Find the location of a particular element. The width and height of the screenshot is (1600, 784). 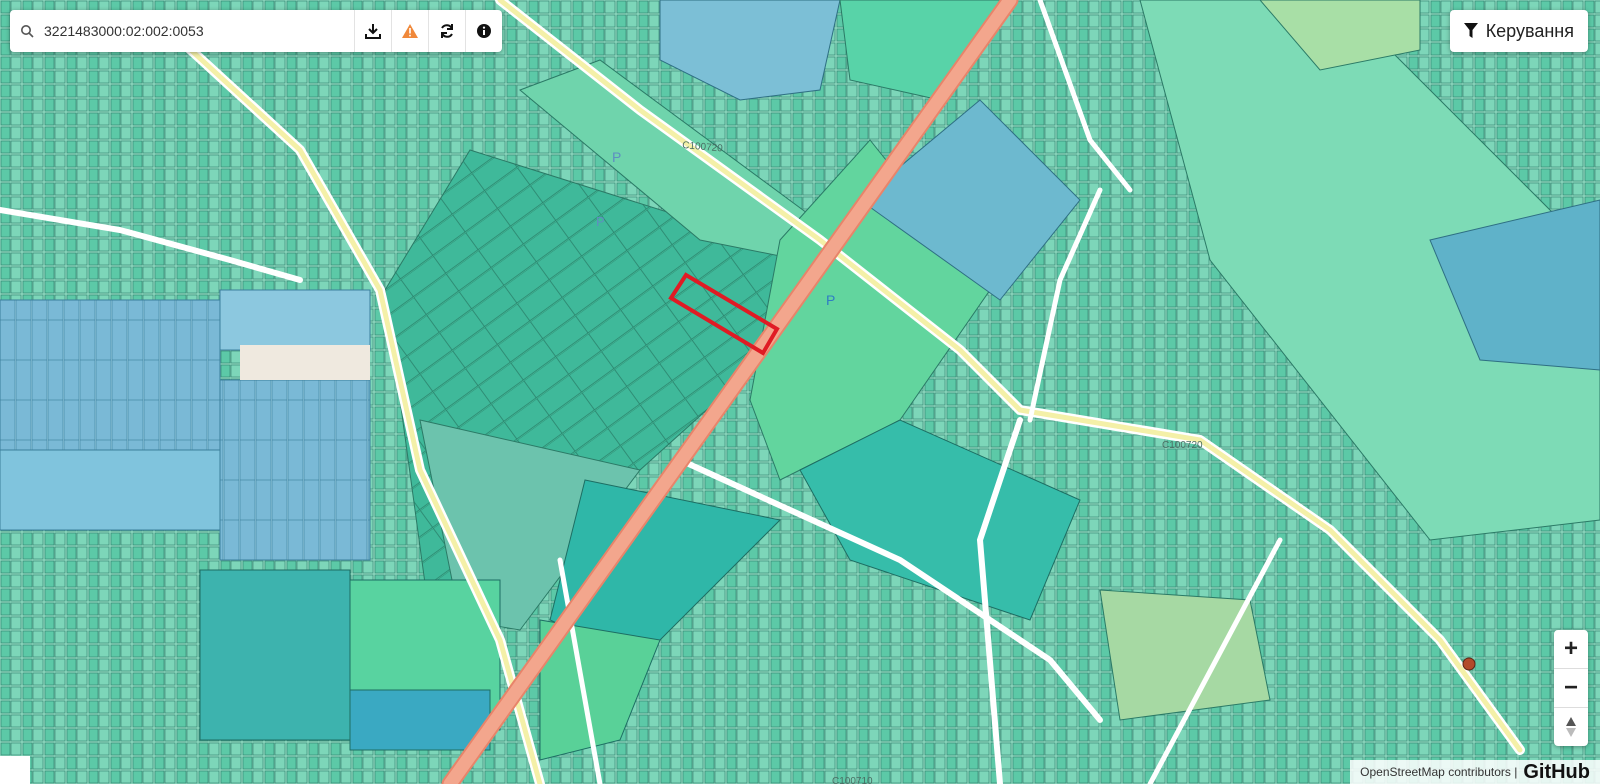

warning-icon is located at coordinates (410, 31).